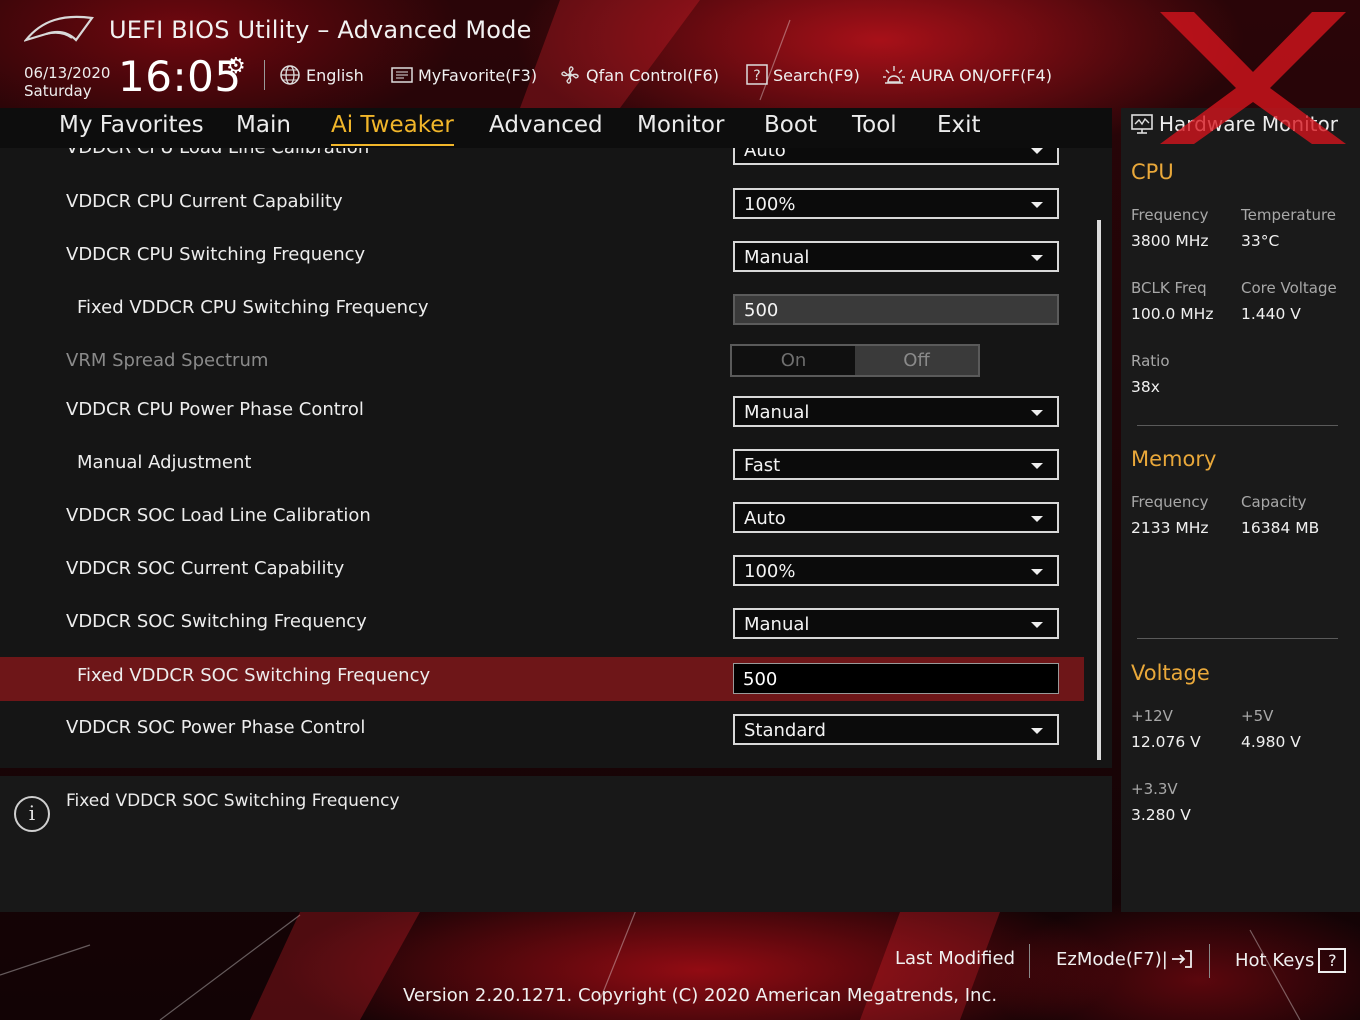 The image size is (1360, 1020). Describe the element at coordinates (765, 154) in the screenshot. I see `dropdown-value: Auto` at that location.